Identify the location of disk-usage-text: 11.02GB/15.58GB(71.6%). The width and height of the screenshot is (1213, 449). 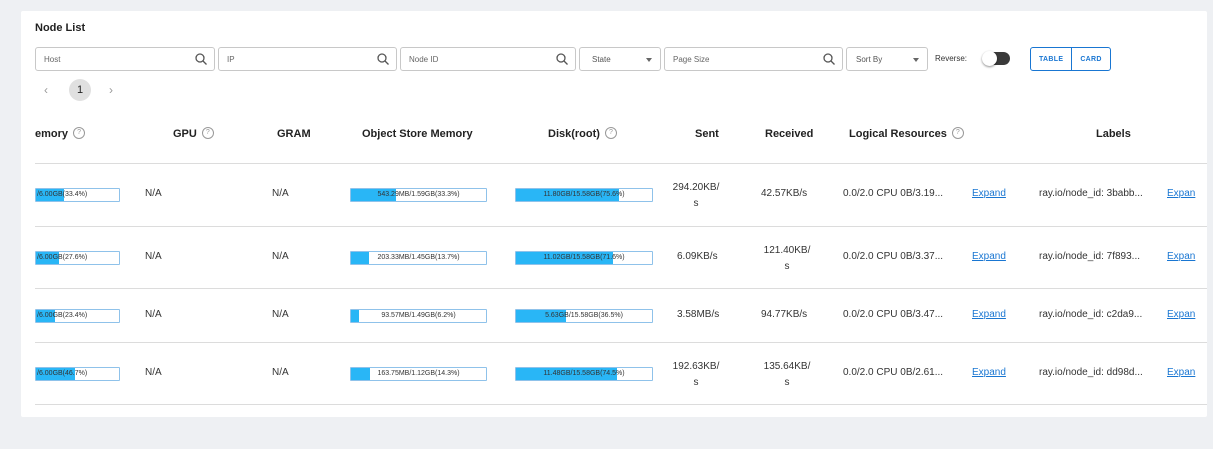
(584, 257).